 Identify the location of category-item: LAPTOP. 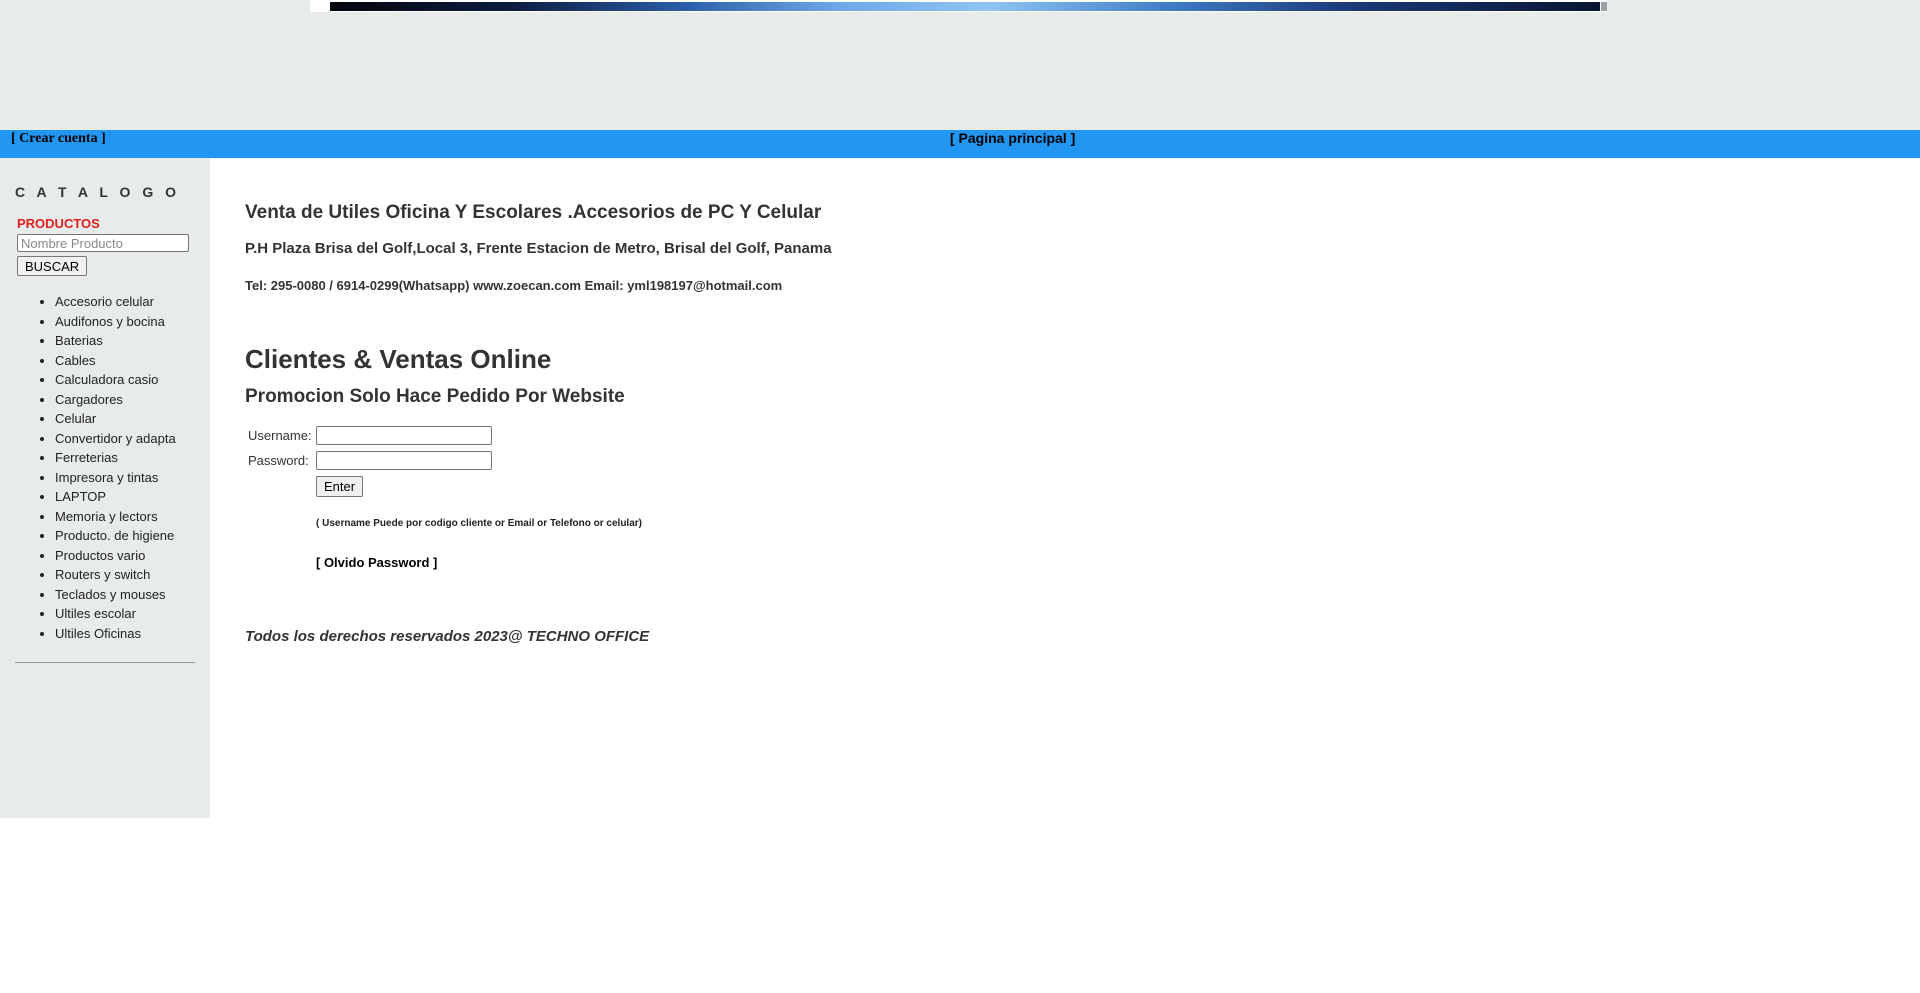
(115, 497).